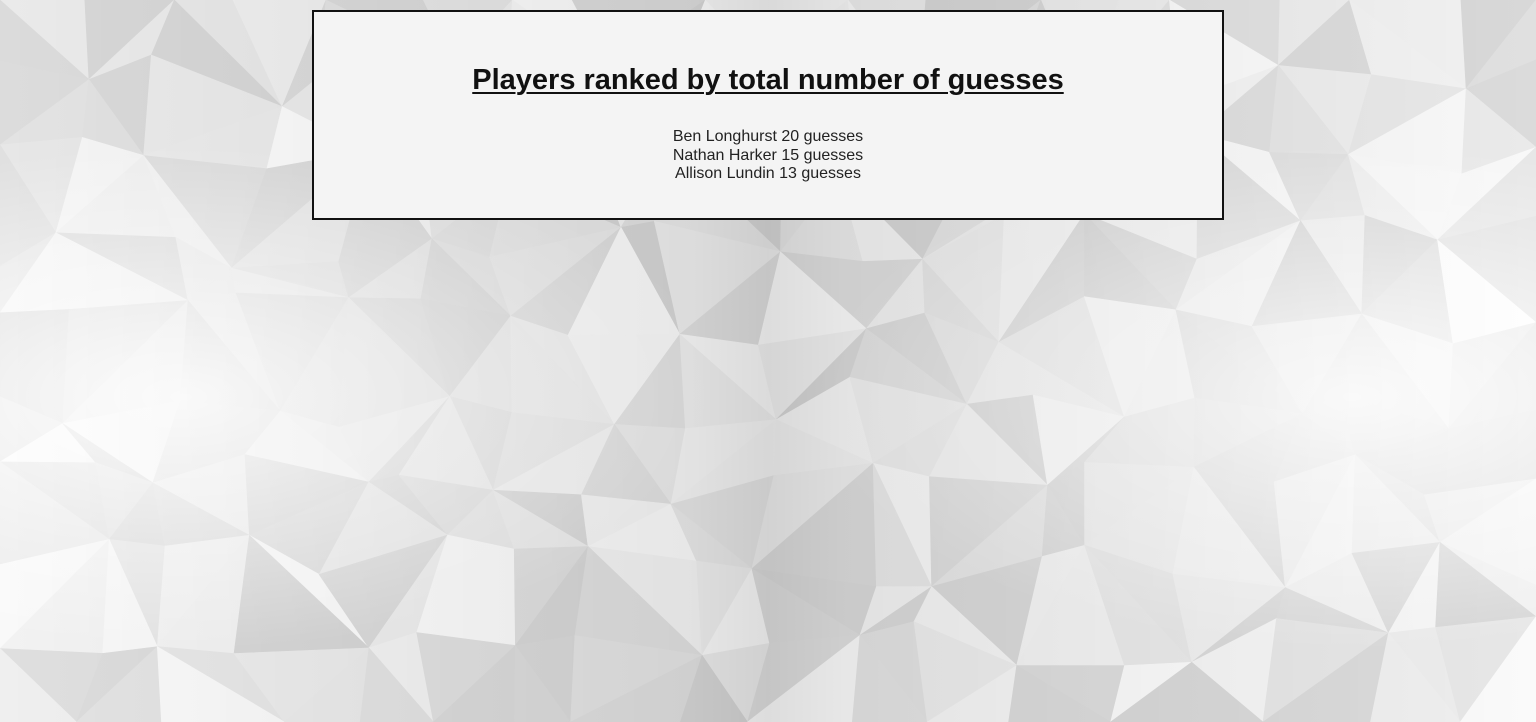  What do you see at coordinates (768, 173) in the screenshot?
I see `player-rank-item: Allison Lundin 13 guesses` at bounding box center [768, 173].